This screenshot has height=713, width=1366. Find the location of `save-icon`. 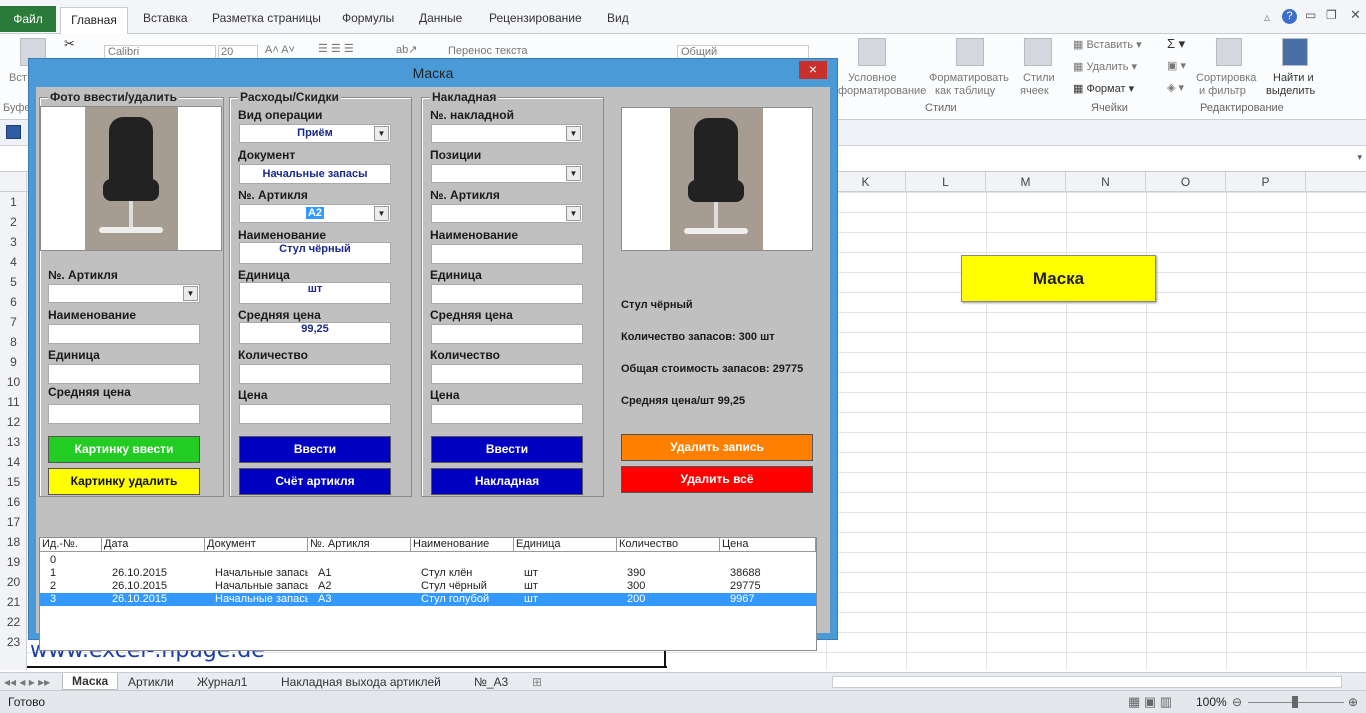

save-icon is located at coordinates (13, 132).